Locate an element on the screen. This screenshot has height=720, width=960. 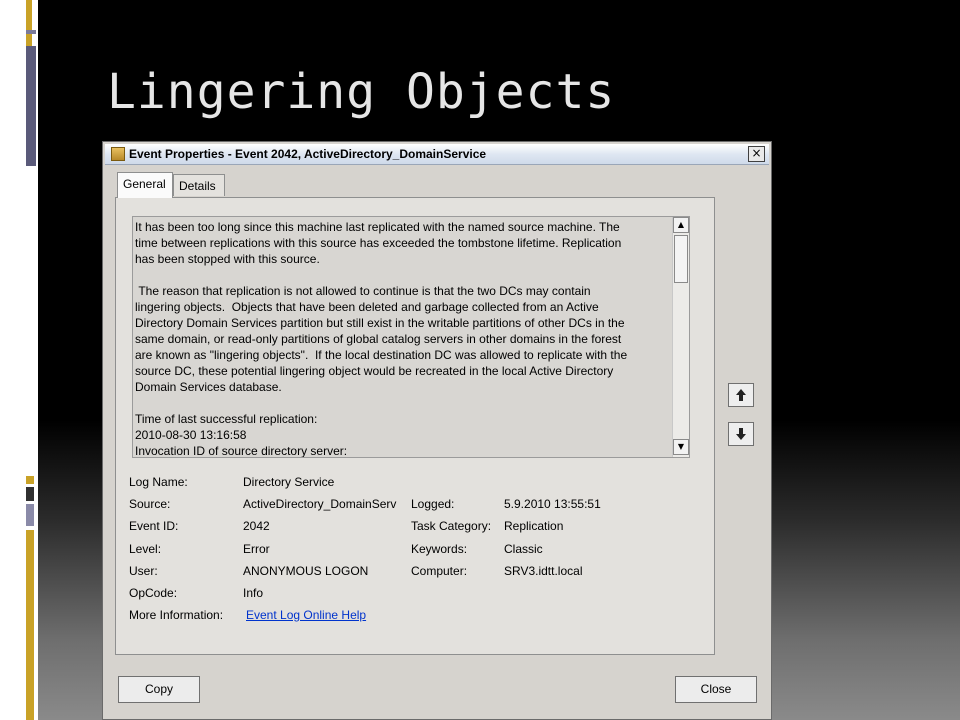
task-category-value: Replication is located at coordinates (534, 526).